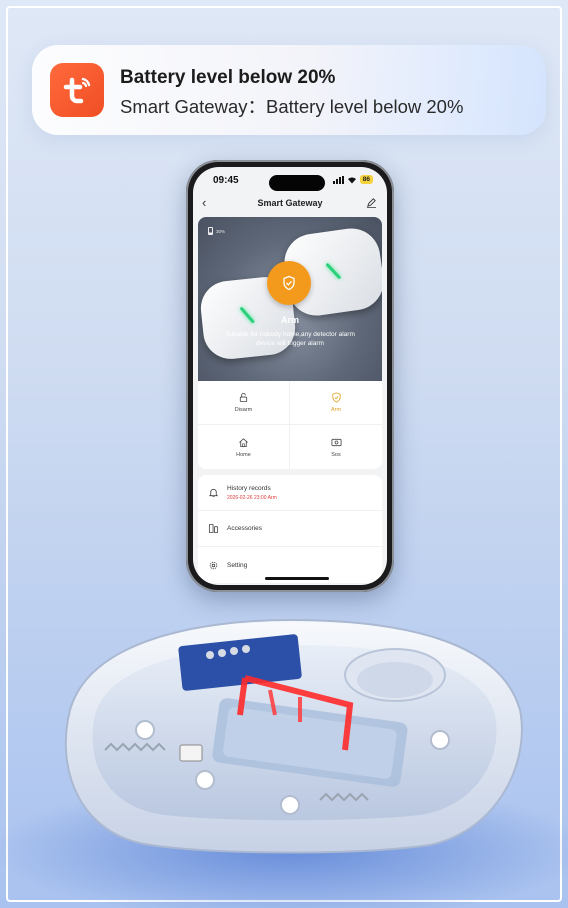 This screenshot has width=568, height=908. I want to click on mode-home: Home, so click(244, 447).